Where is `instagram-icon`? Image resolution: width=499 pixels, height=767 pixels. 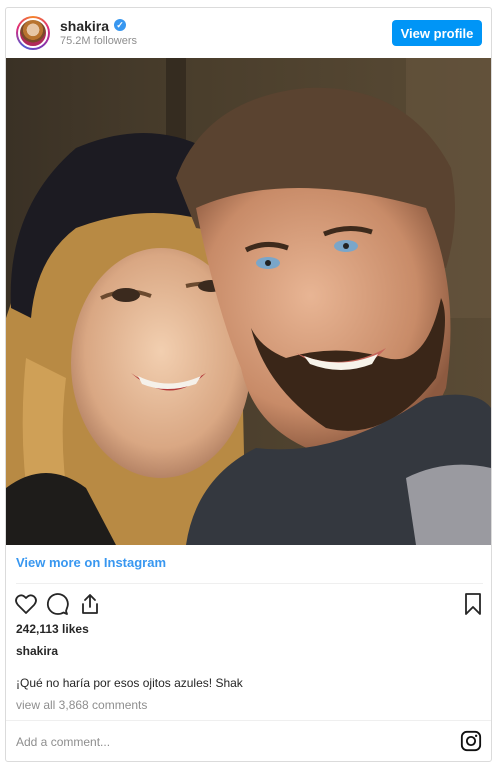
instagram-icon is located at coordinates (471, 741).